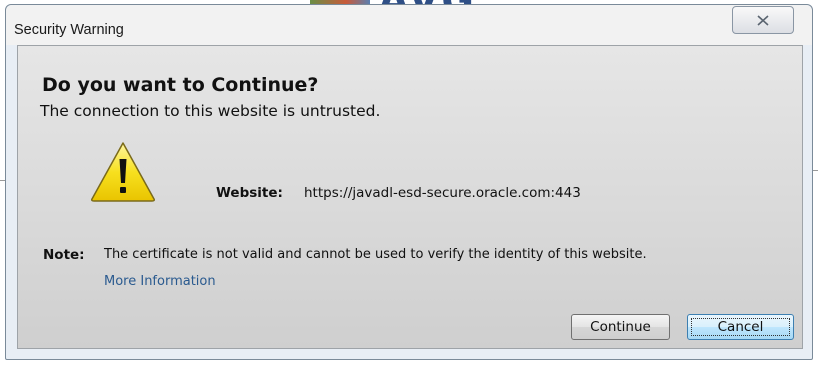 This screenshot has width=818, height=366. I want to click on note-label: Note:, so click(64, 255).